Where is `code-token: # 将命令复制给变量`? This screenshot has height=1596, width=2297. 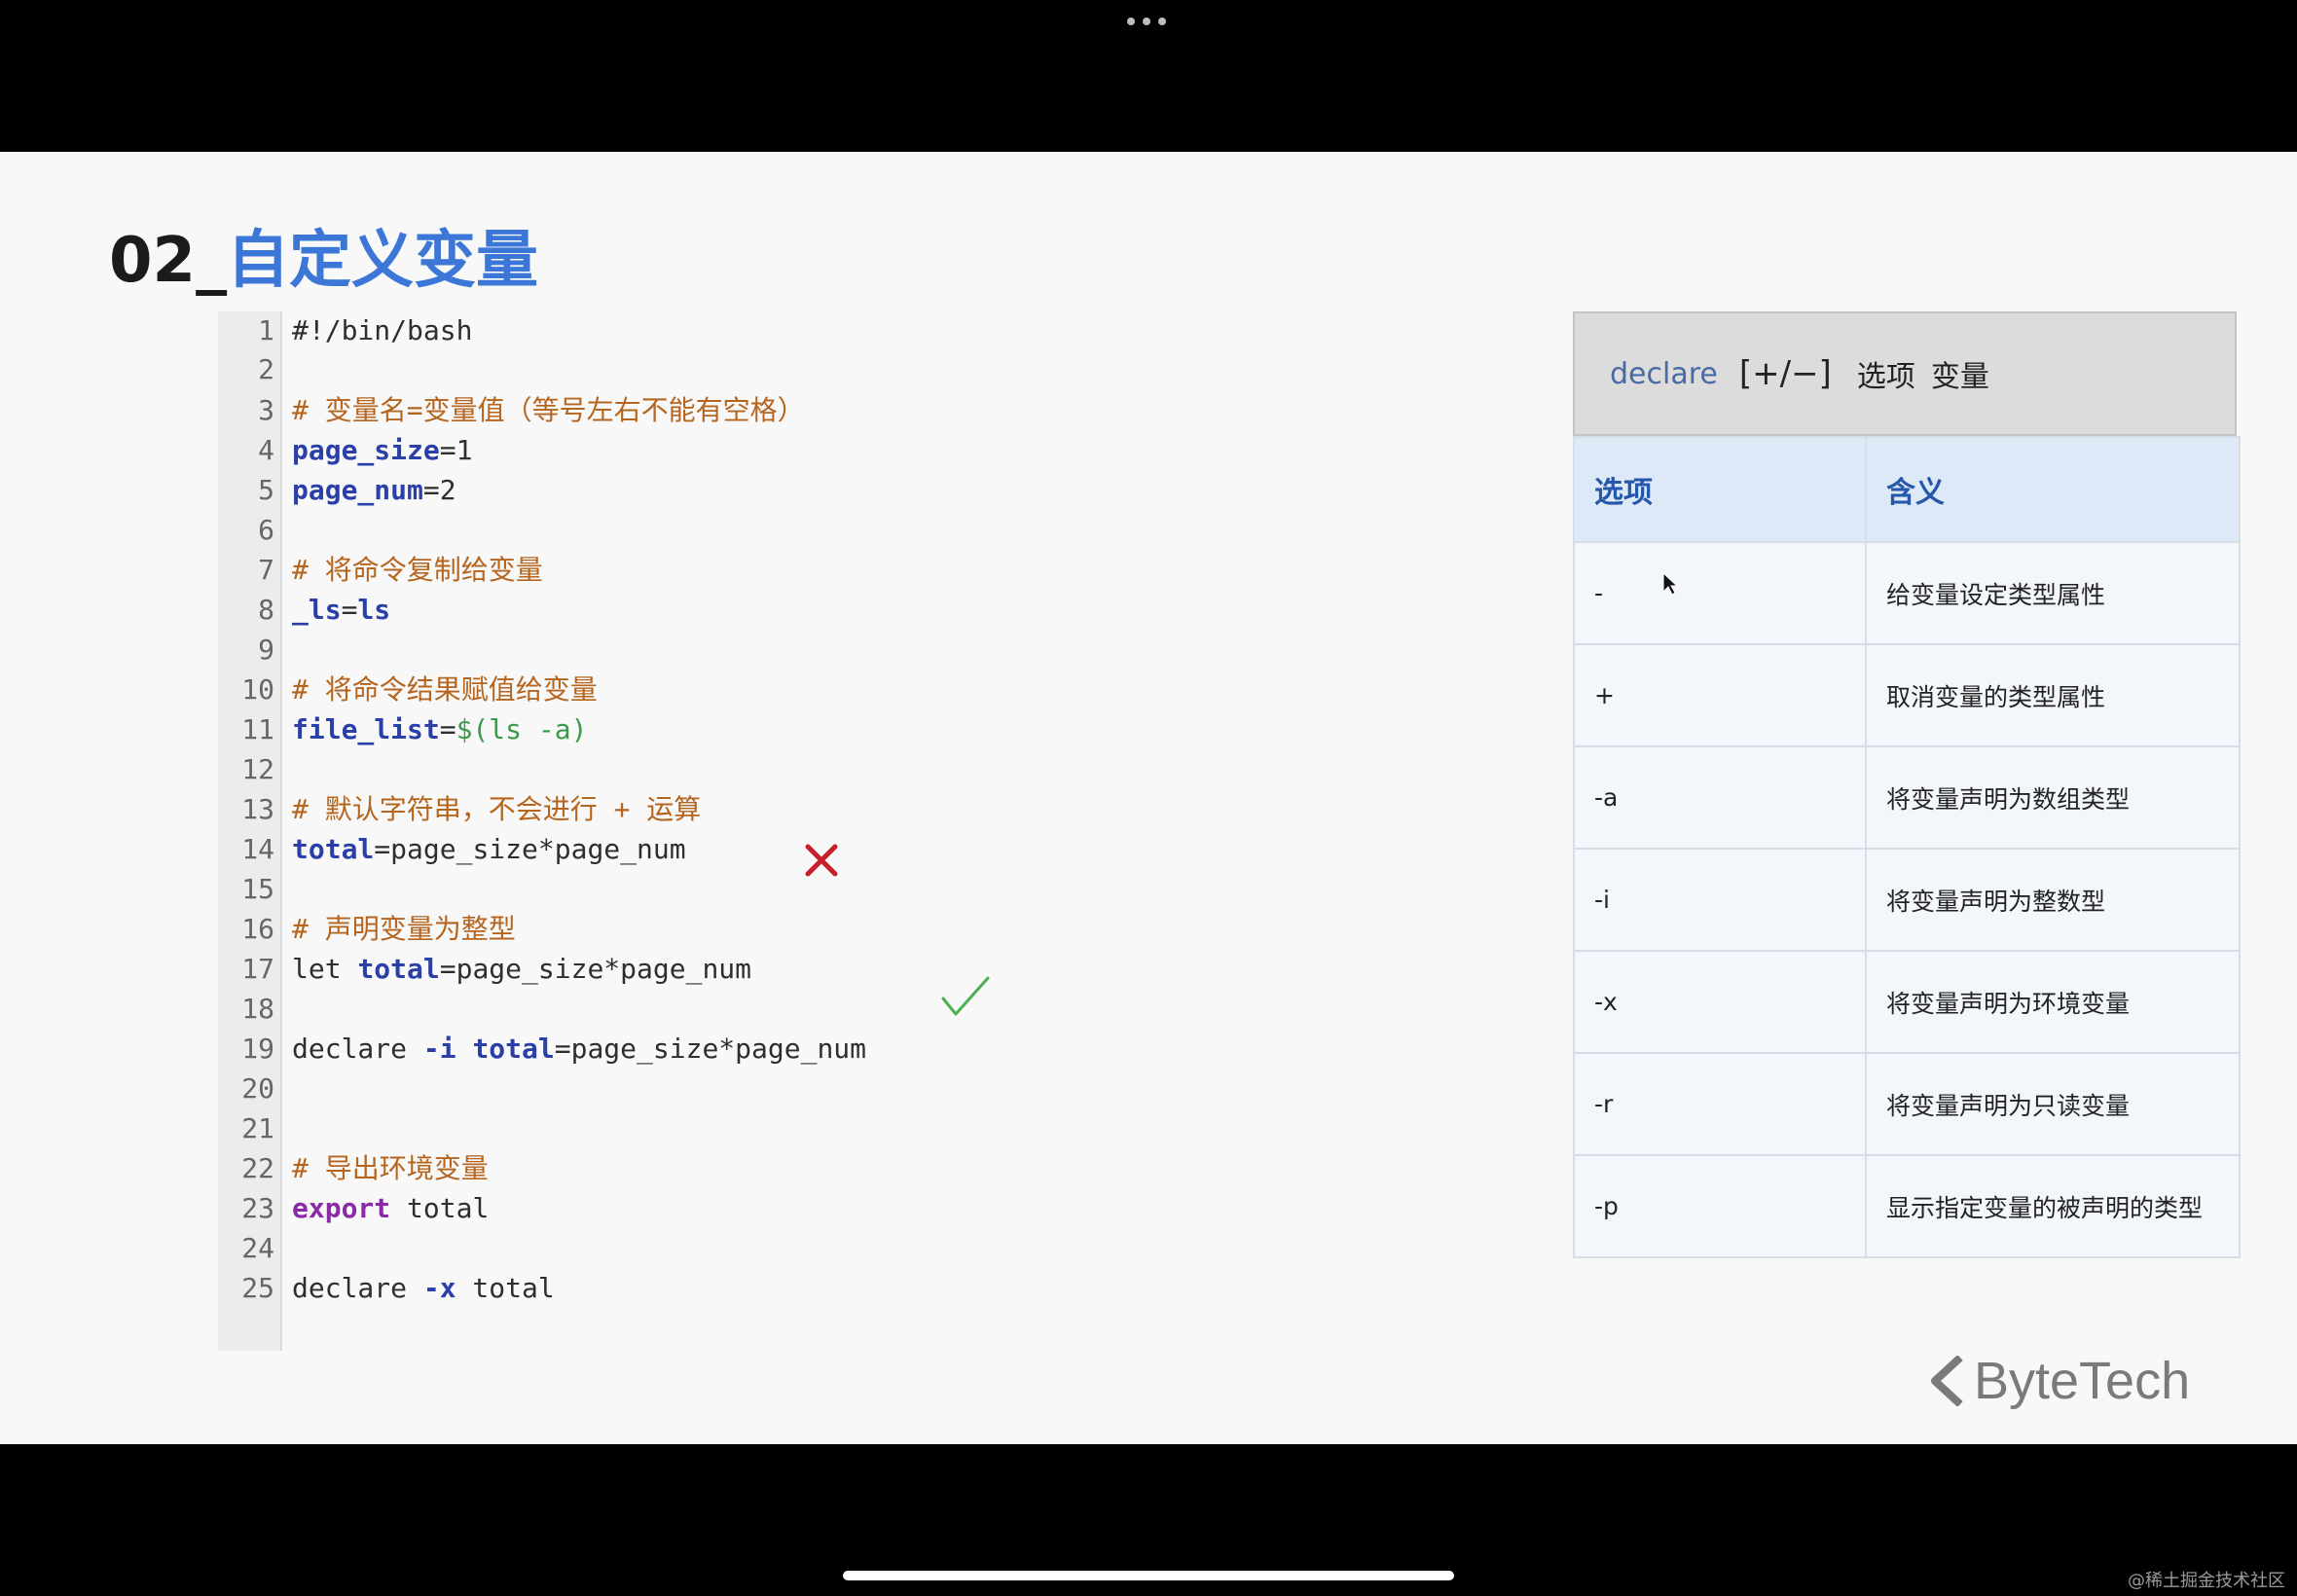
code-token: # 将命令复制给变量 is located at coordinates (417, 570).